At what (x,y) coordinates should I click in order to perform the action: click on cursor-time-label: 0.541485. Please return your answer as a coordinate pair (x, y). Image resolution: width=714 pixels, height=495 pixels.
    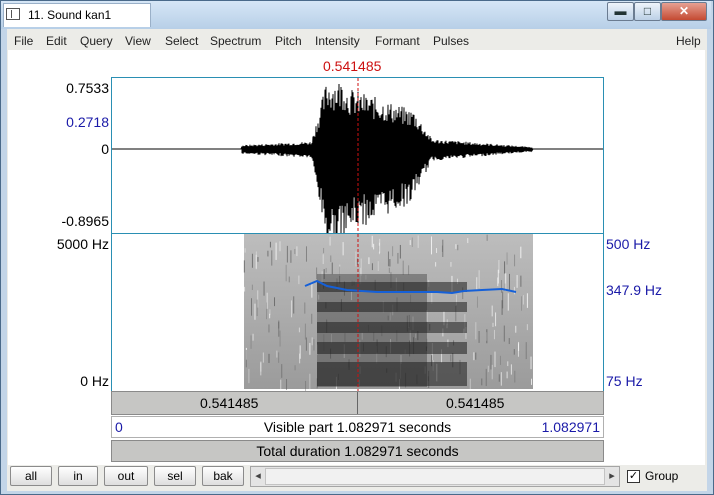
    Looking at the image, I should click on (352, 66).